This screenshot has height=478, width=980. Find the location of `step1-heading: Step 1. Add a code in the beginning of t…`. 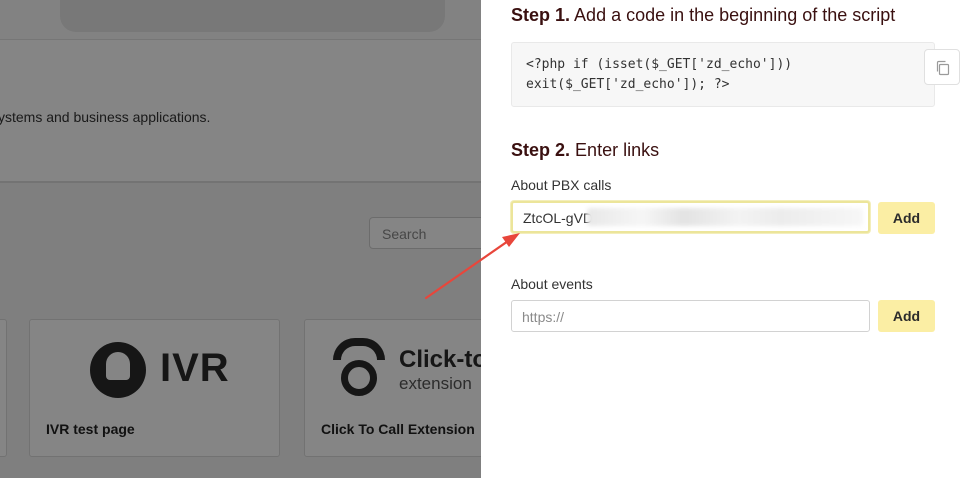

step1-heading: Step 1. Add a code in the beginning of t… is located at coordinates (703, 15).